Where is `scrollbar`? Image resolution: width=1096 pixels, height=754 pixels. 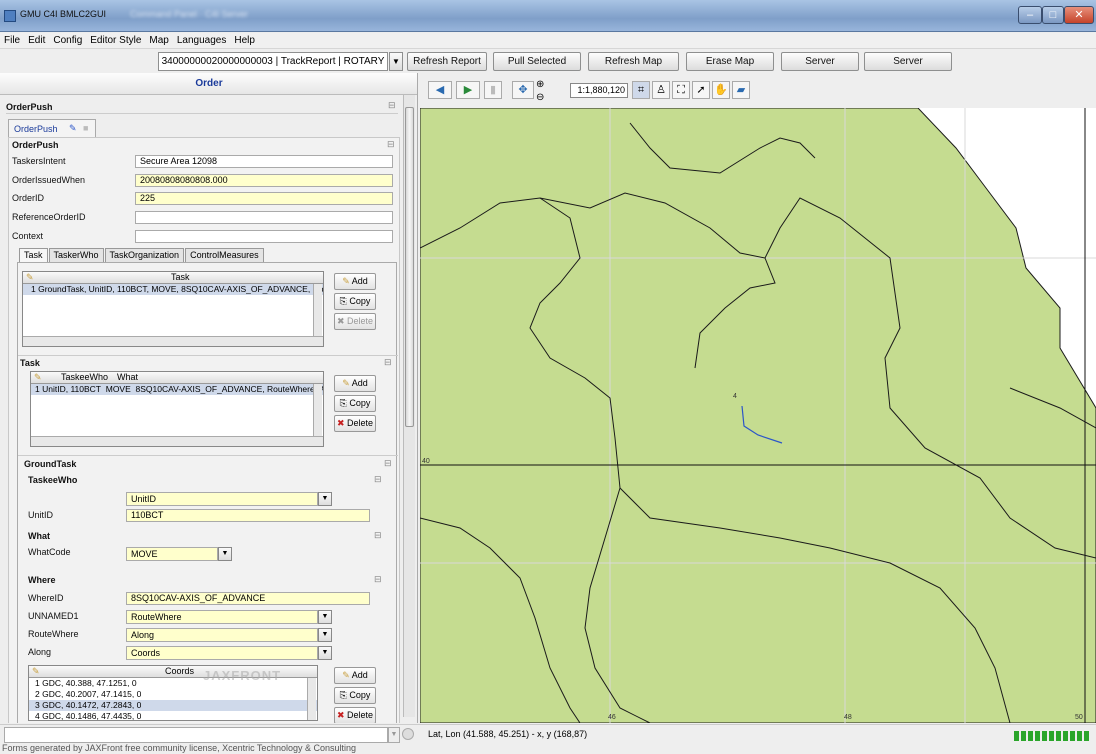 scrollbar is located at coordinates (311, 699).